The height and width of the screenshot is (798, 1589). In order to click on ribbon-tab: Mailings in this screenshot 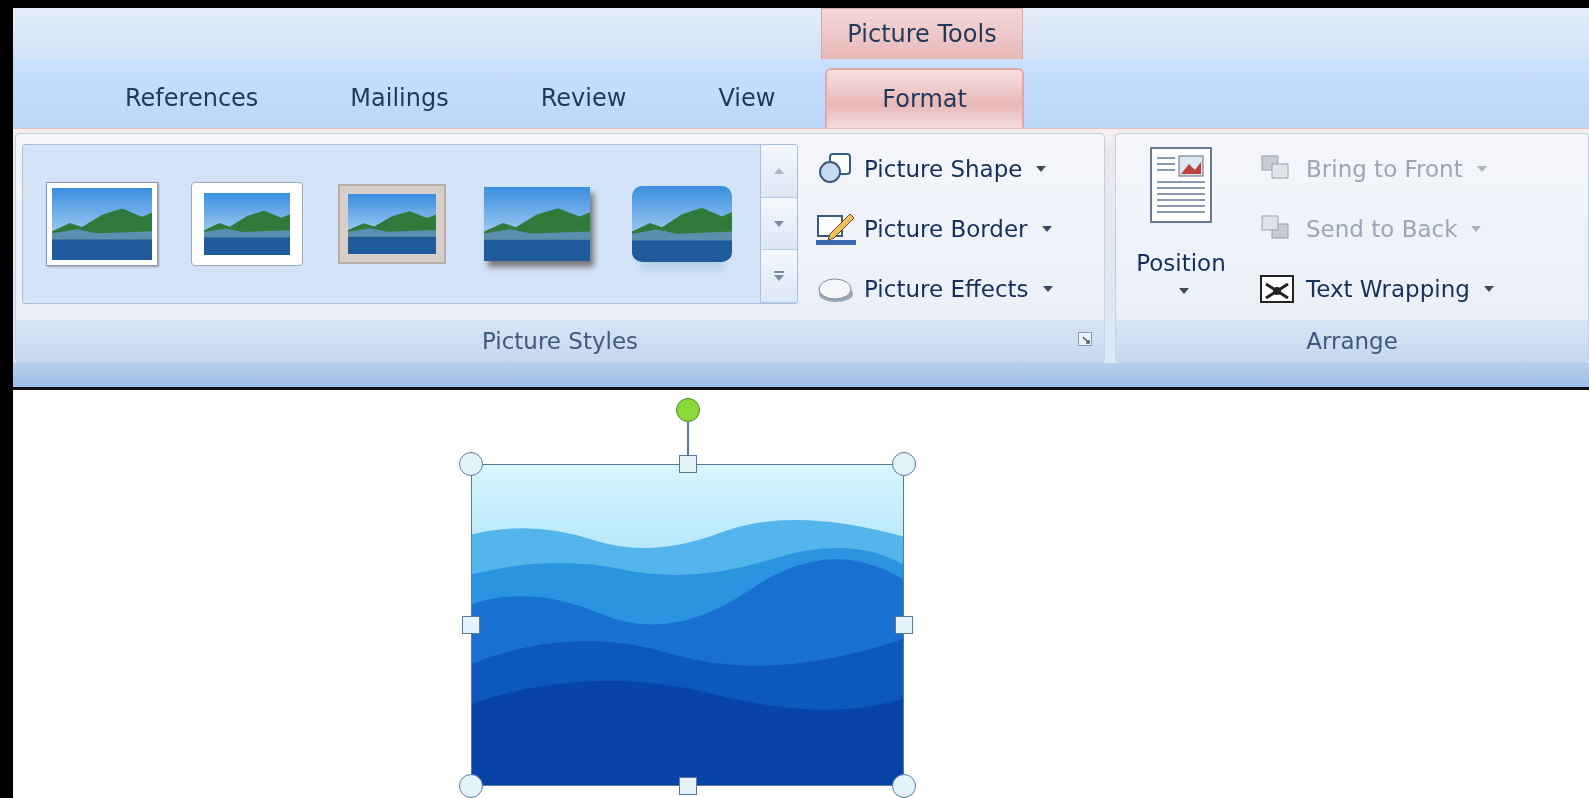, I will do `click(399, 98)`.